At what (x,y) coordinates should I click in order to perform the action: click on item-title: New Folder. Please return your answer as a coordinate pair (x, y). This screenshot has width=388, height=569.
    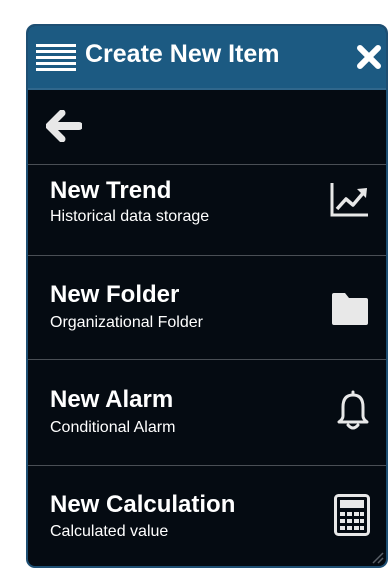
    Looking at the image, I should click on (115, 294).